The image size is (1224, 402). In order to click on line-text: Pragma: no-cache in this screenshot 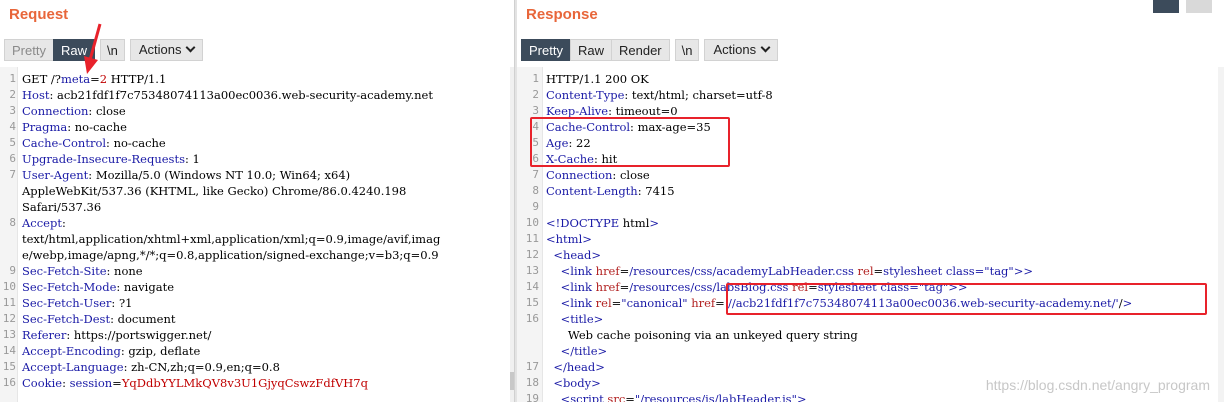, I will do `click(74, 127)`.